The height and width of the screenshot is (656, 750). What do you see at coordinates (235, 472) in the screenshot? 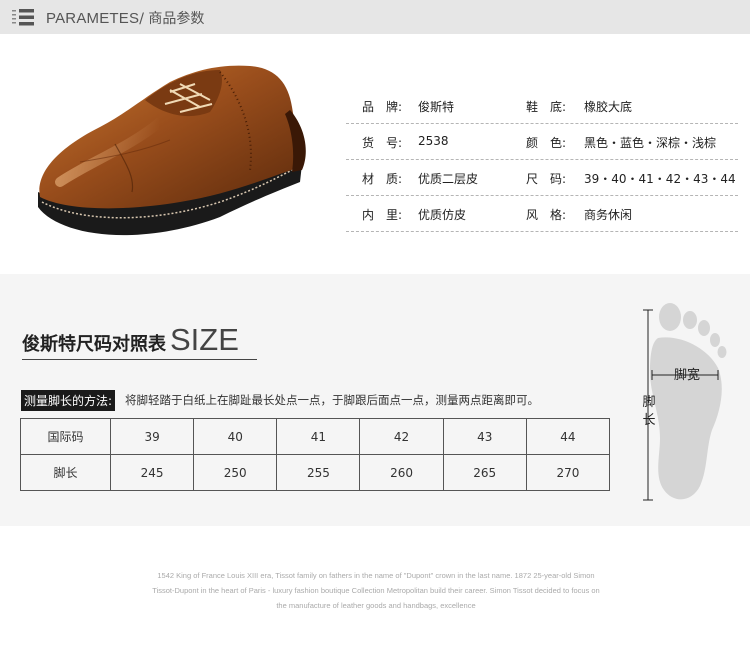
I see `table-cell: 250` at bounding box center [235, 472].